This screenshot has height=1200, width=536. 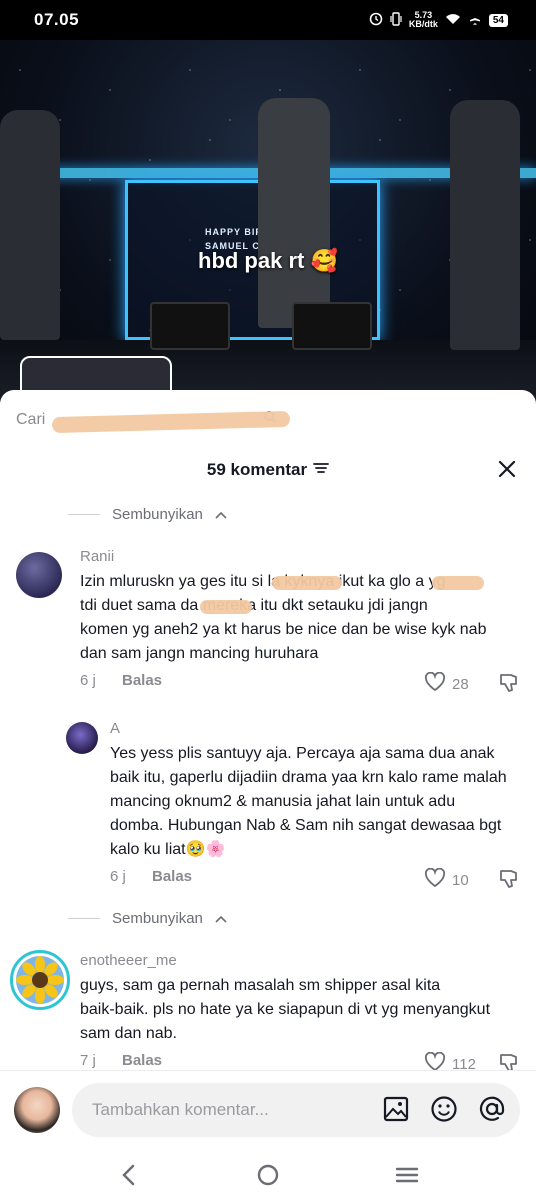 I want to click on wifi-icon, so click(x=453, y=20).